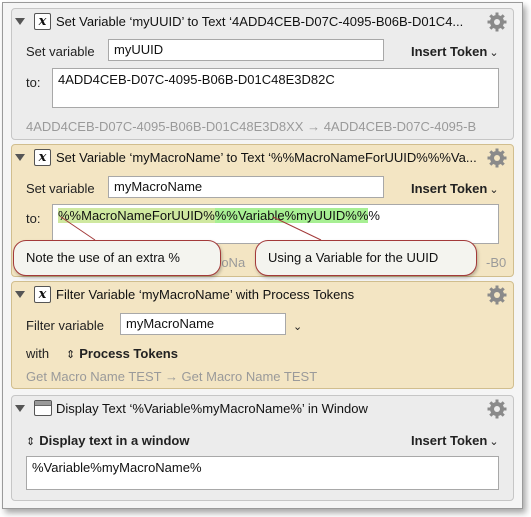  I want to click on text-field: %Variable%myMacroName%, so click(262, 473).